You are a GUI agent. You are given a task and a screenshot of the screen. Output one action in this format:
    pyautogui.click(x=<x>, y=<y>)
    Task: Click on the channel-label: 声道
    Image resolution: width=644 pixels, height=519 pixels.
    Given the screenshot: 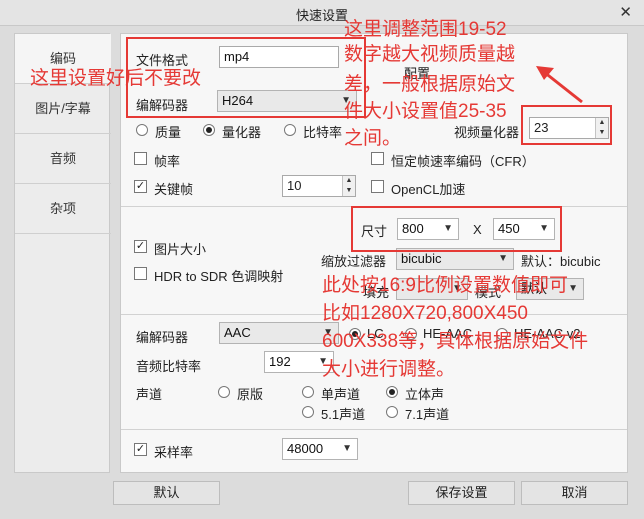 What is the action you would take?
    pyautogui.click(x=149, y=394)
    